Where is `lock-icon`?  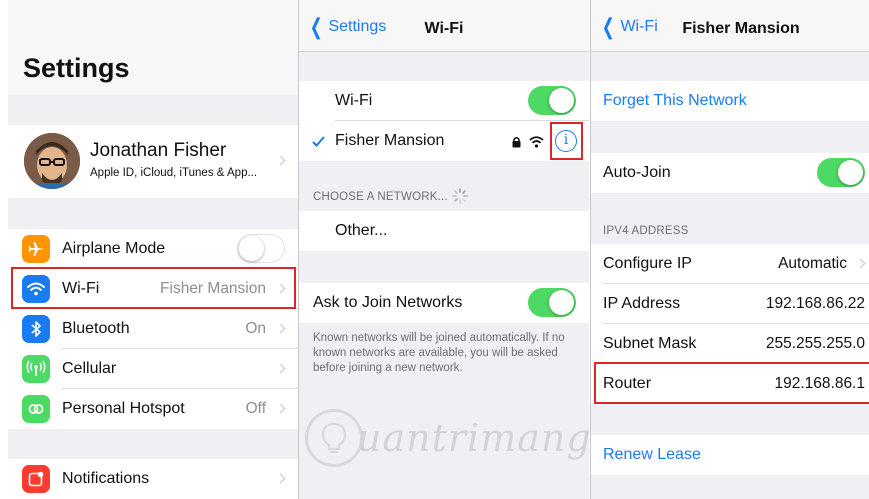 lock-icon is located at coordinates (516, 144).